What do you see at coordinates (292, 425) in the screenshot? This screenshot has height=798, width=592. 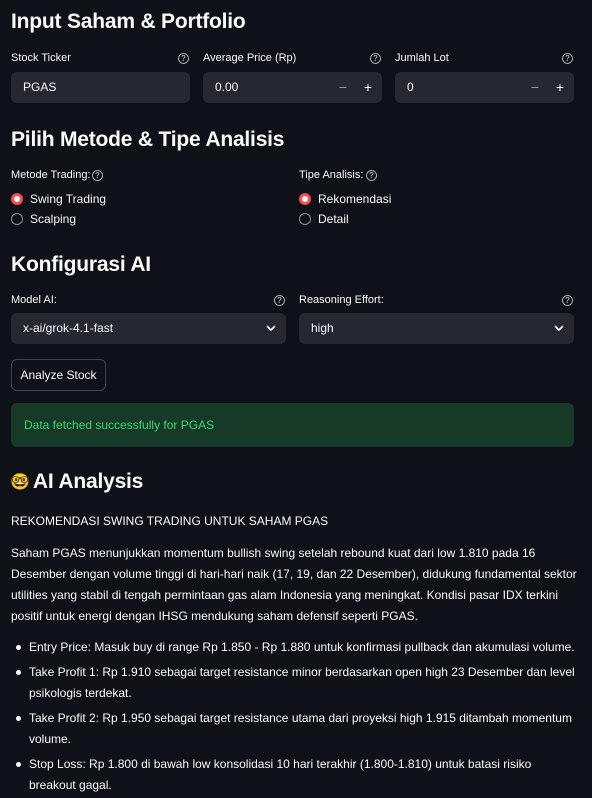 I see `success-alert: Data fetched successfully for PGAS` at bounding box center [292, 425].